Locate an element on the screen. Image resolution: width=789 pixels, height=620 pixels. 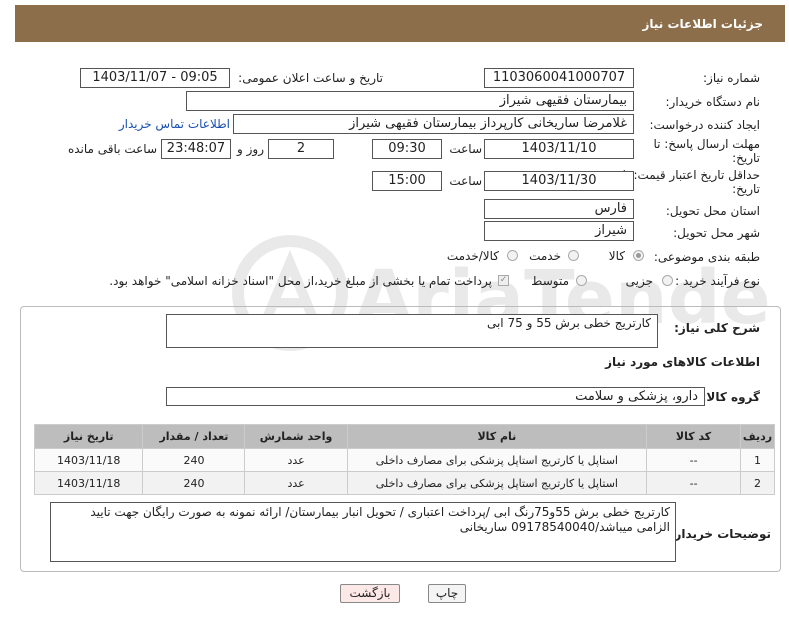
back-button: بازگشت is located at coordinates (370, 593).